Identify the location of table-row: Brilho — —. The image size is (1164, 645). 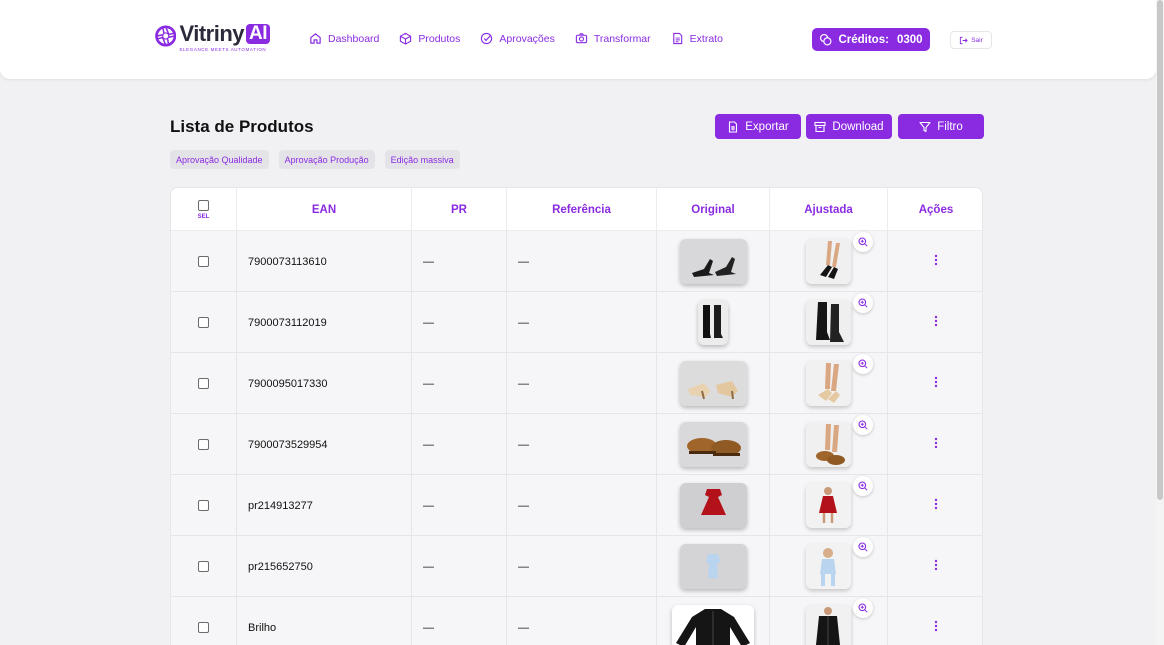
(576, 621).